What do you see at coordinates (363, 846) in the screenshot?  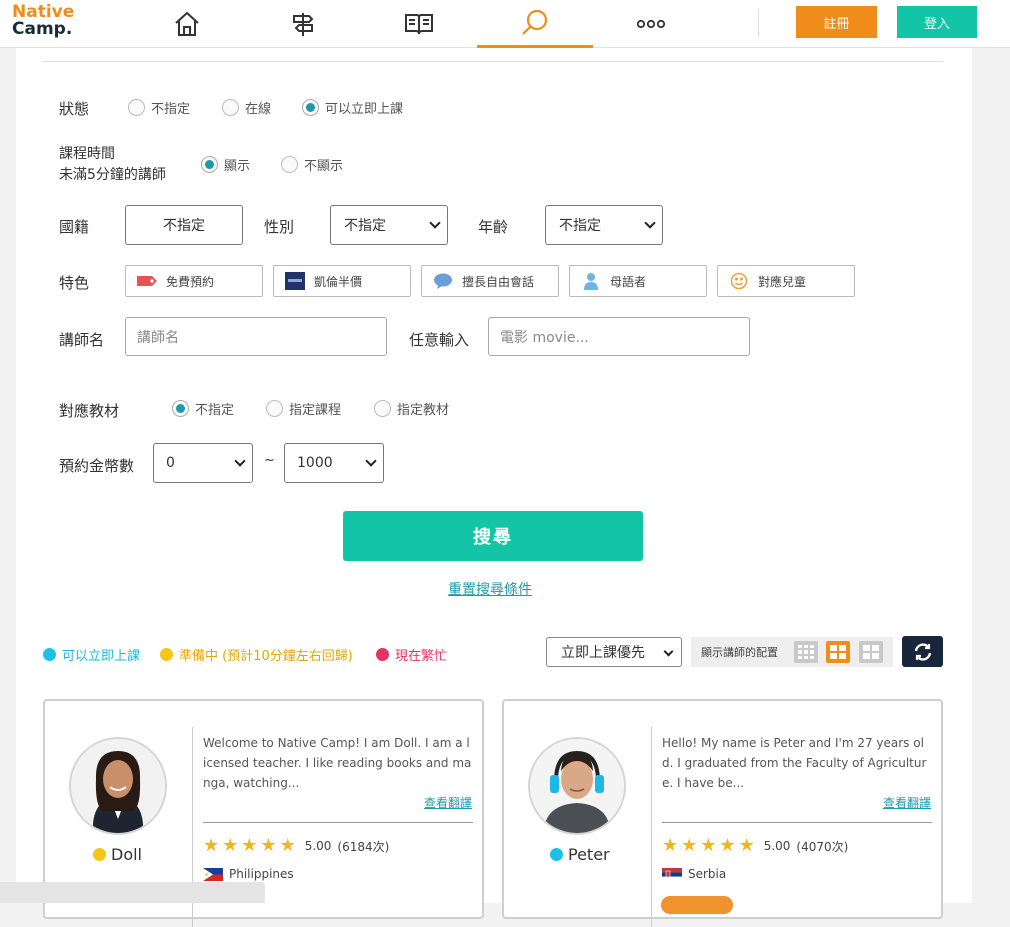 I see `lesson-count: (6184次)` at bounding box center [363, 846].